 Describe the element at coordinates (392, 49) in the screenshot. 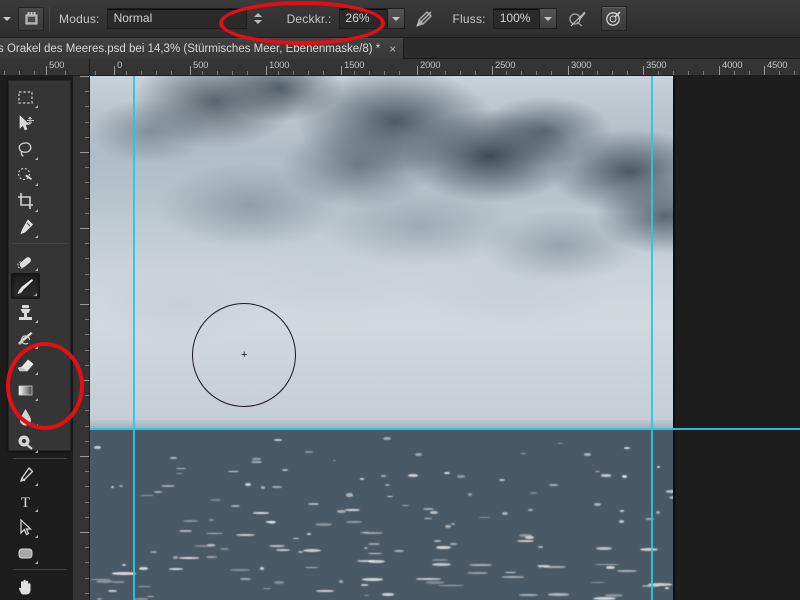

I see `close-icon: ×` at that location.